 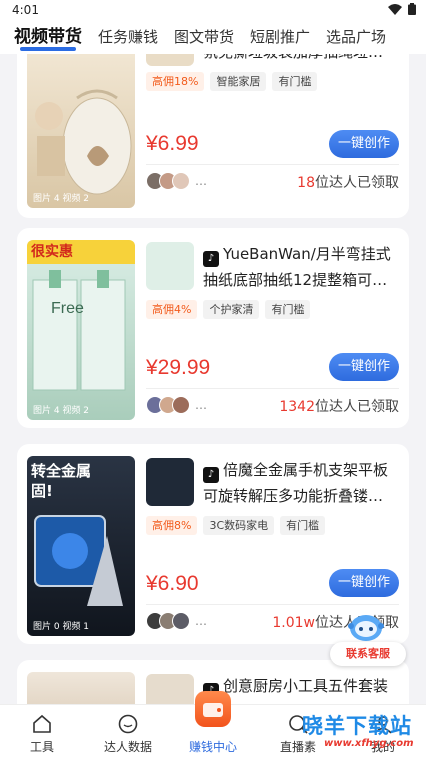 I want to click on tissue-box-product-image, so click(x=79, y=330).